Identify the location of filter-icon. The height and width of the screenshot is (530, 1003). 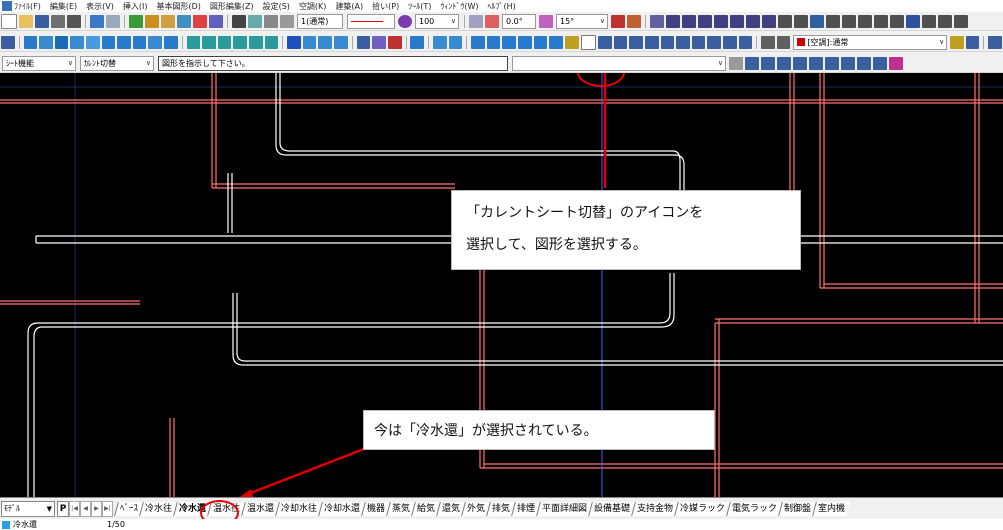
(379, 42).